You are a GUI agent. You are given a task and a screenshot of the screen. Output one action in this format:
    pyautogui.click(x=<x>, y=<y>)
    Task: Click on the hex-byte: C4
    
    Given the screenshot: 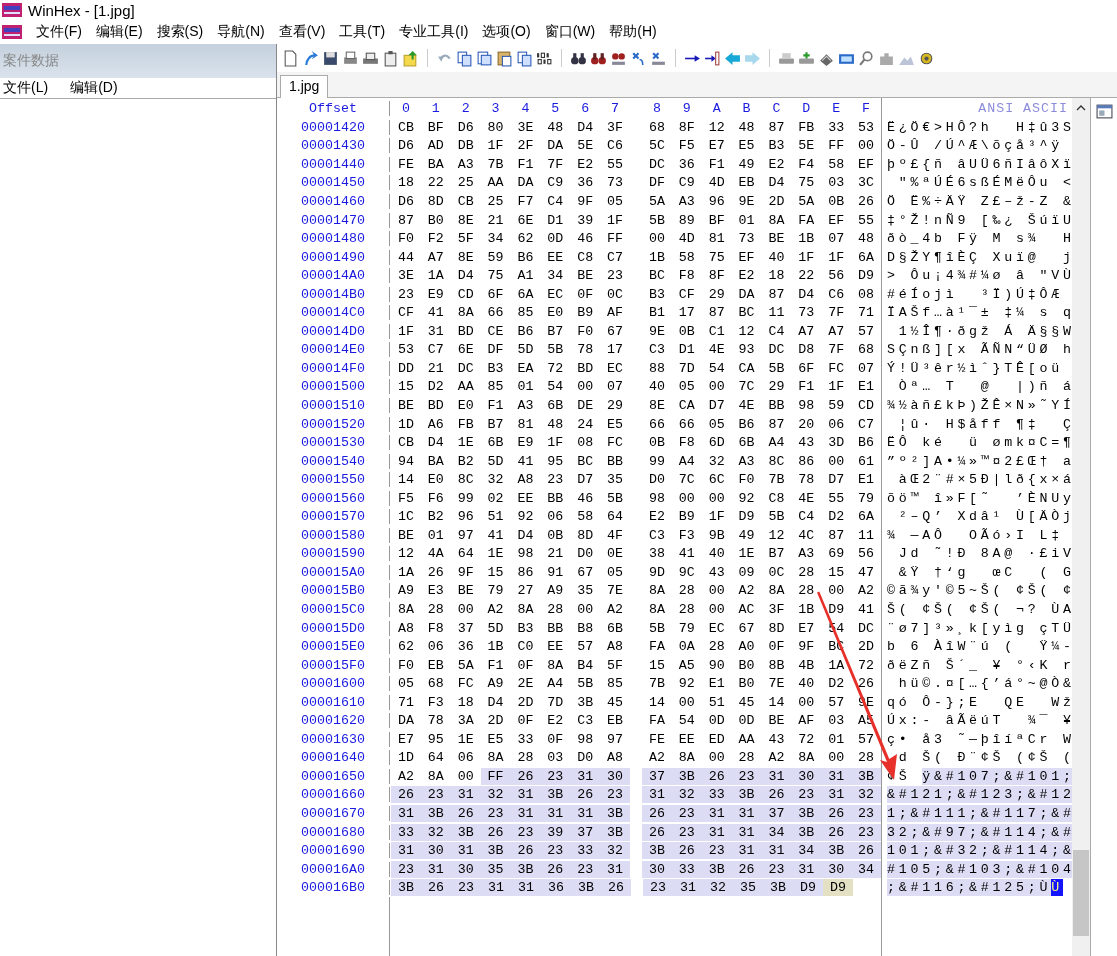 What is the action you would take?
    pyautogui.click(x=555, y=201)
    